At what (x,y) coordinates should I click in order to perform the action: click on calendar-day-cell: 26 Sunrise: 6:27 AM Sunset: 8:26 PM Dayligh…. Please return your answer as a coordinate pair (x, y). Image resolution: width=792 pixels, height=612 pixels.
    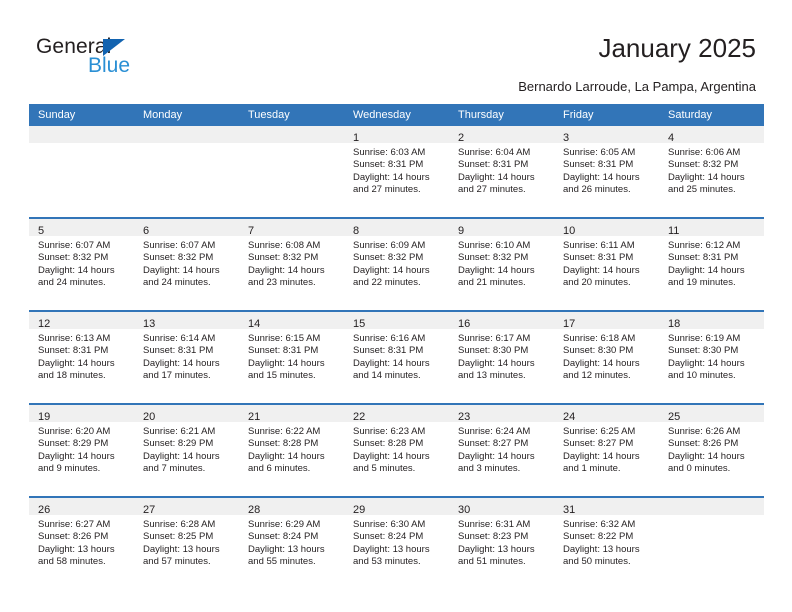
    Looking at the image, I should click on (81, 542).